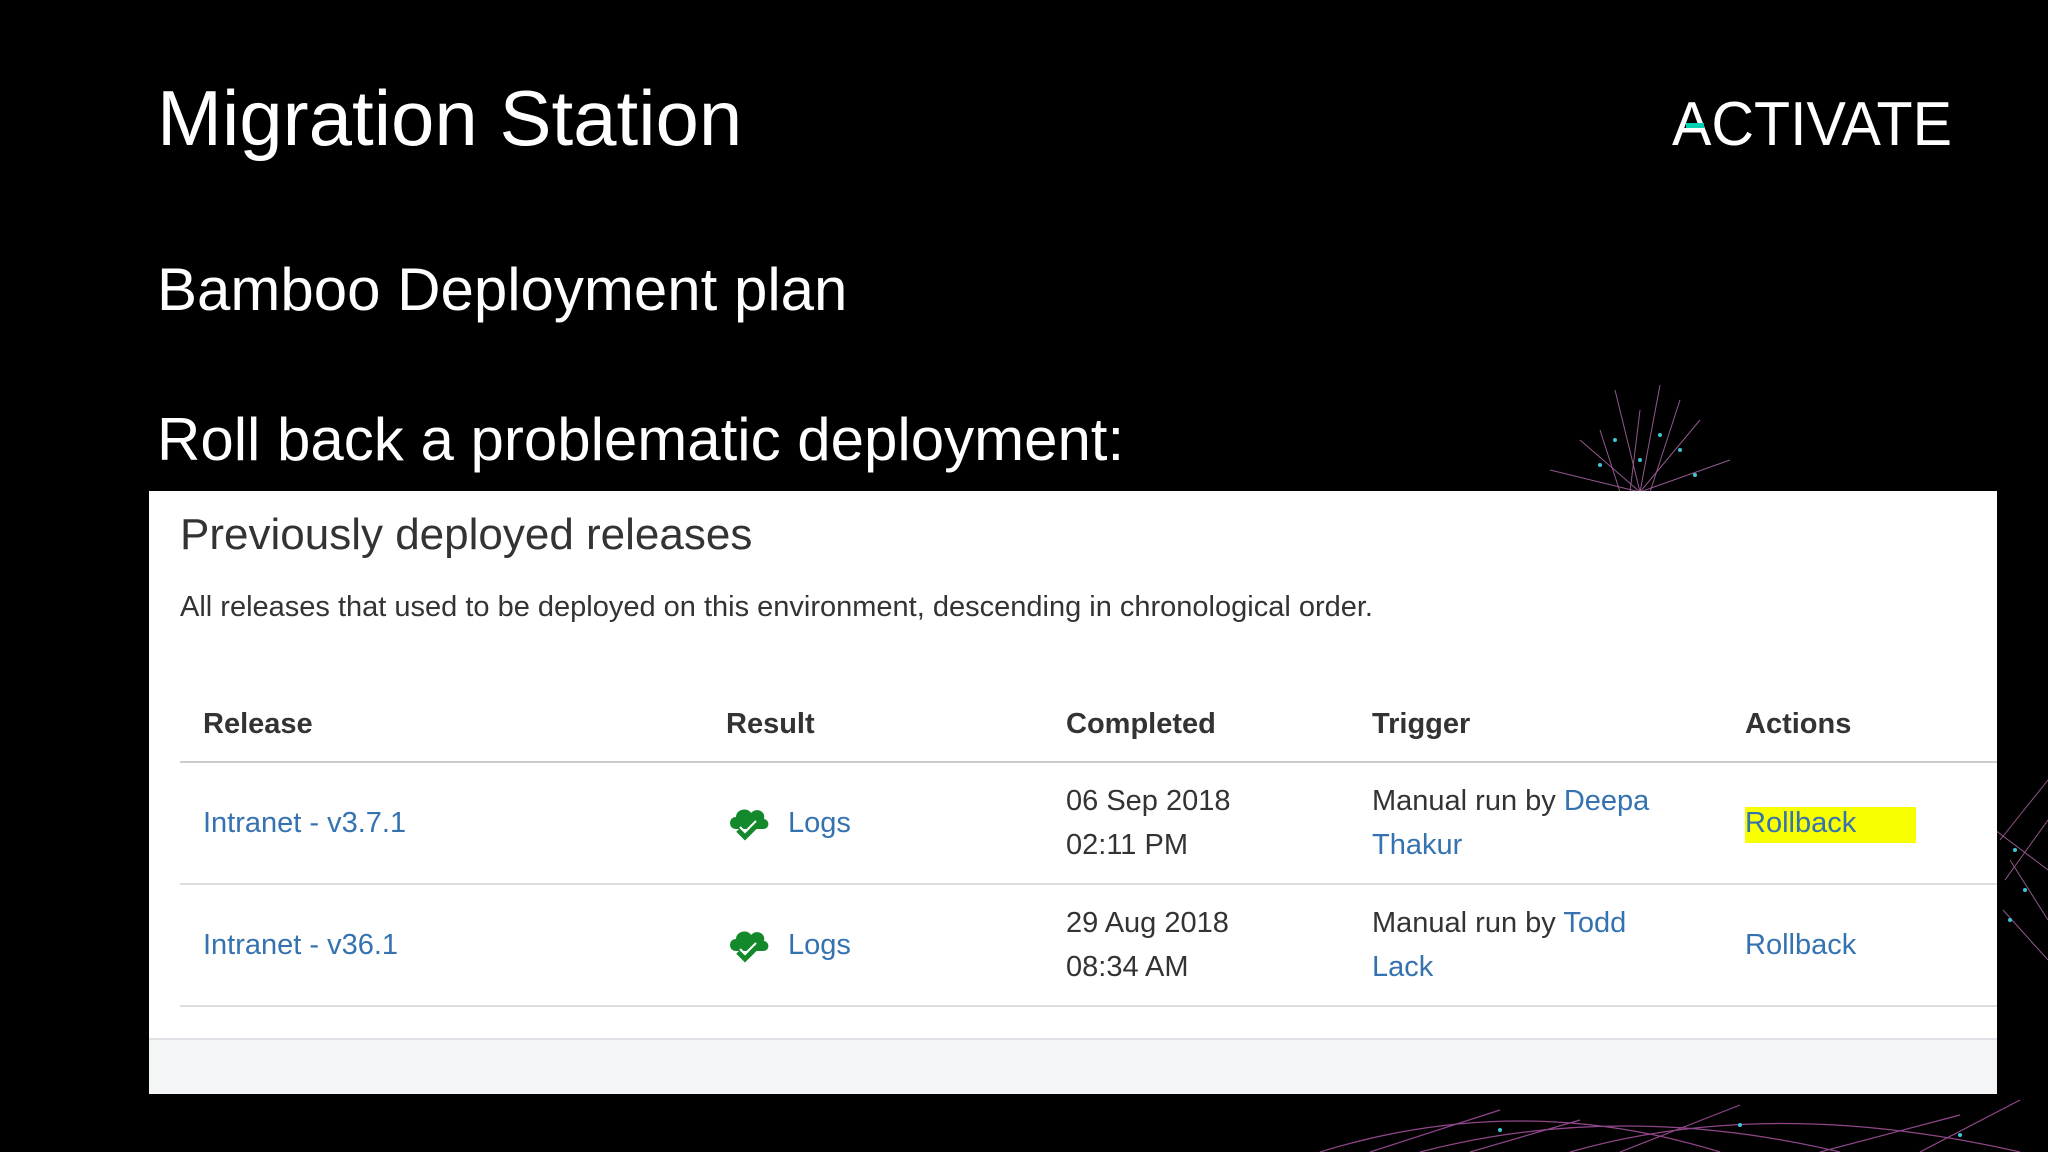 This screenshot has width=2048, height=1152. Describe the element at coordinates (1148, 801) in the screenshot. I see `completed-date: 06 Sep 2018` at that location.